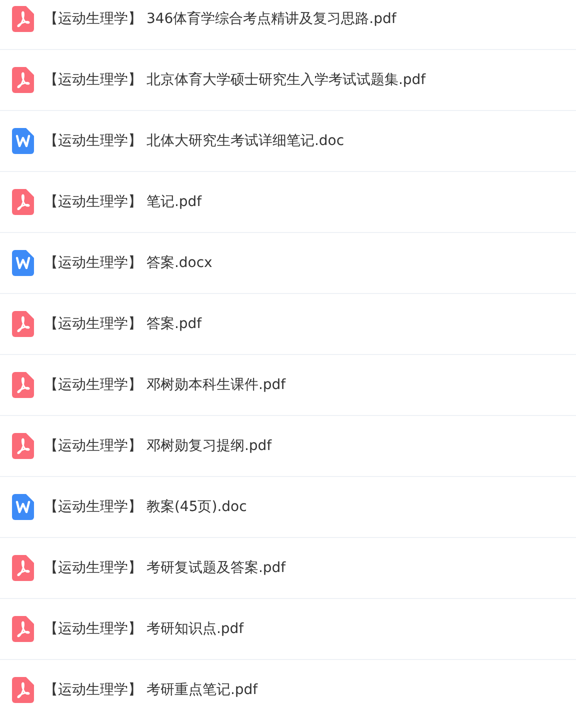 The image size is (576, 711). I want to click on file-name: 【运动生理学】 笔记.pdf, so click(123, 202).